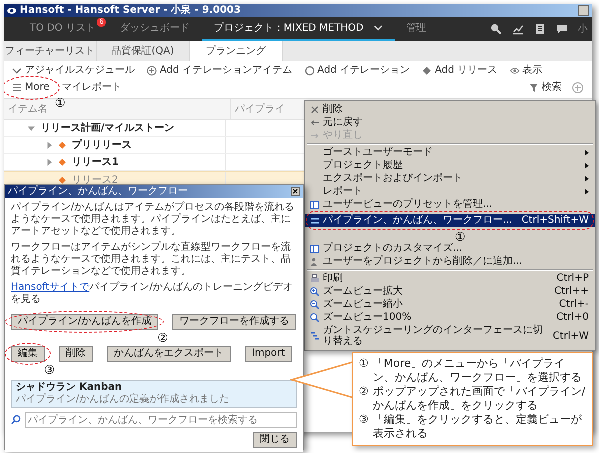 The image size is (599, 453). What do you see at coordinates (416, 29) in the screenshot?
I see `nav-tab: 管理` at bounding box center [416, 29].